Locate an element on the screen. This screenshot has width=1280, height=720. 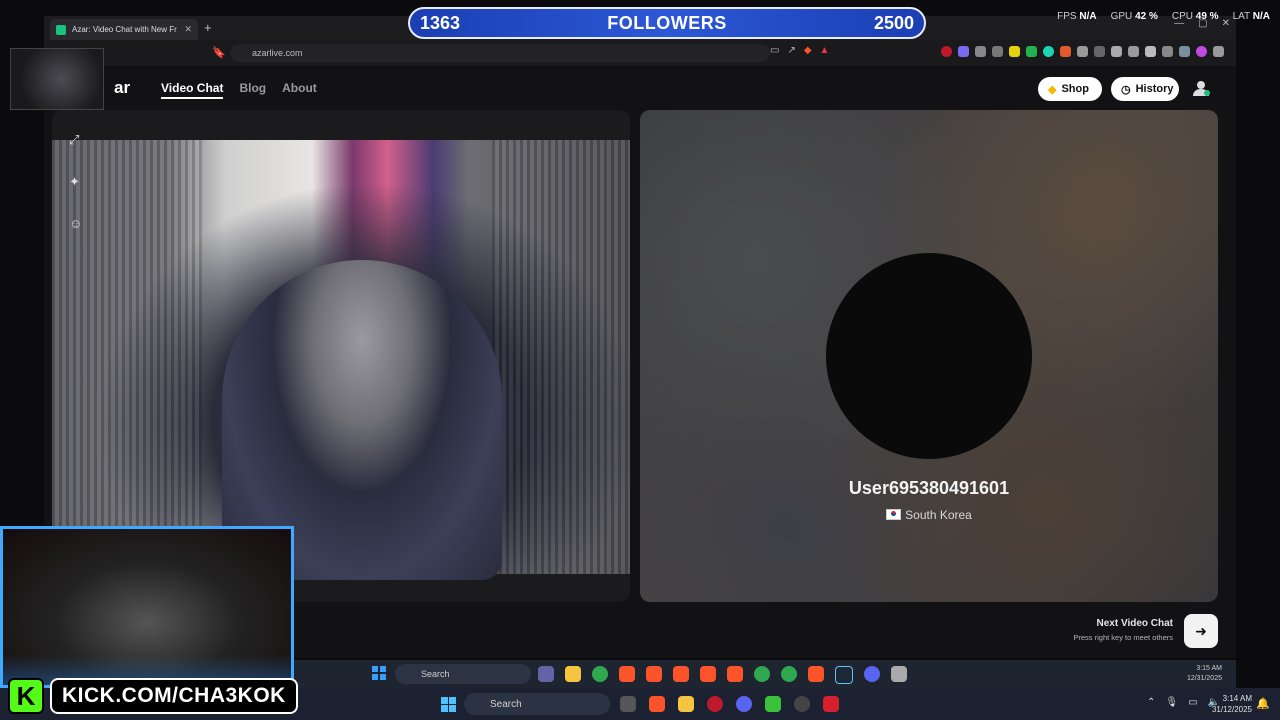
system-tray: ⌃ 🎙 ▭ 🔈 is located at coordinates (1183, 702).